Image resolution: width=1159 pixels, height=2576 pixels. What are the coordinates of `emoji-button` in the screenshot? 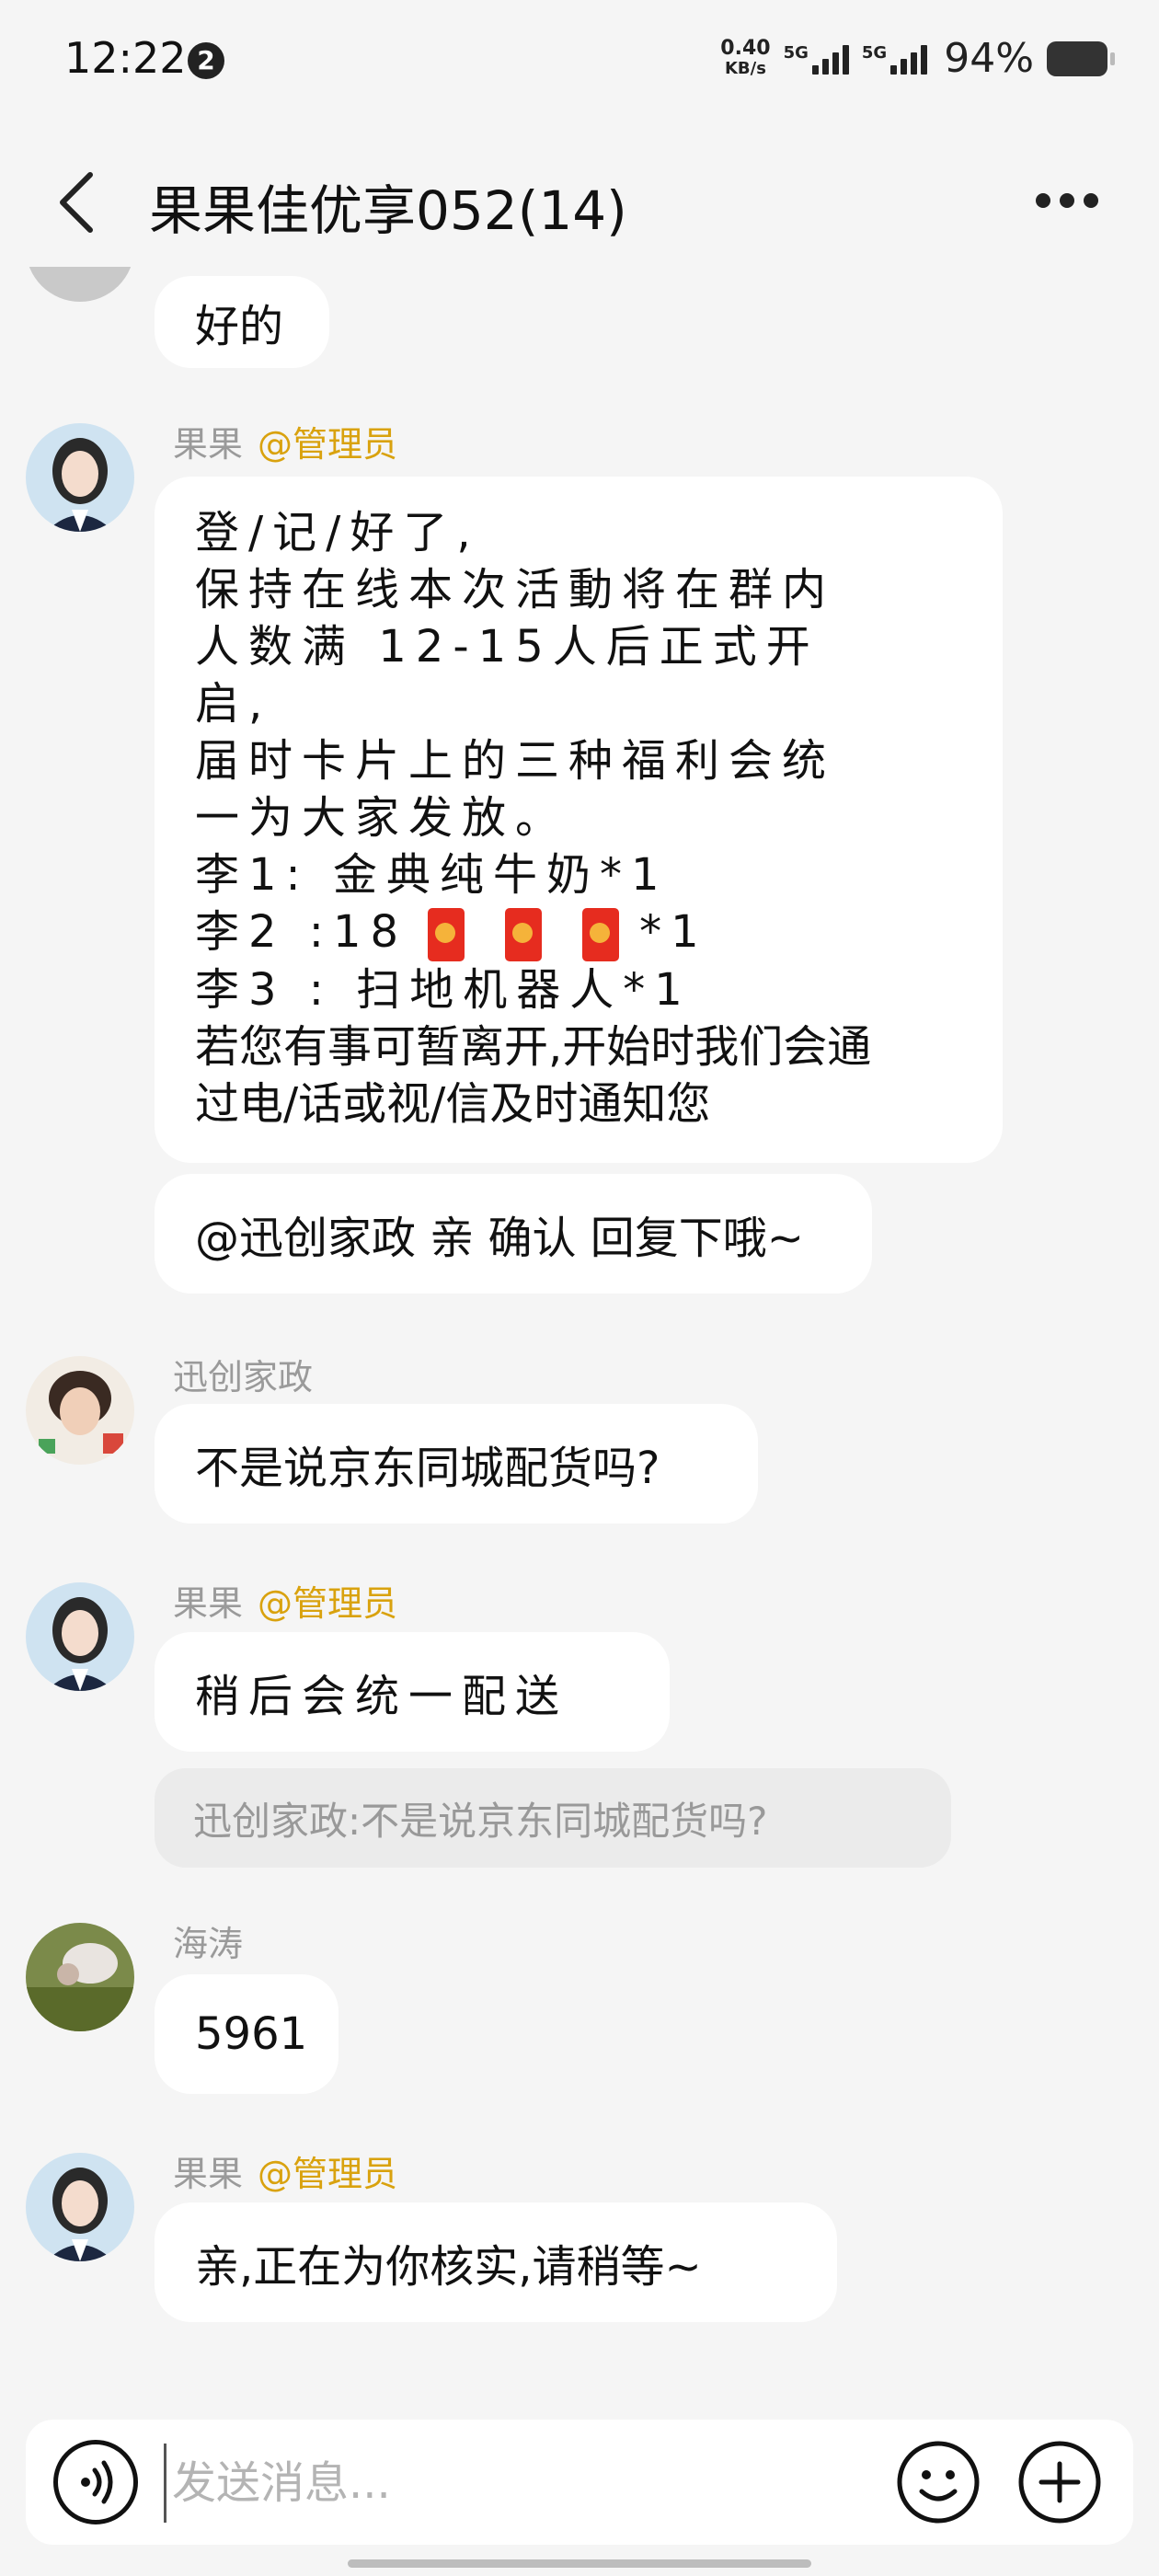 It's located at (938, 2482).